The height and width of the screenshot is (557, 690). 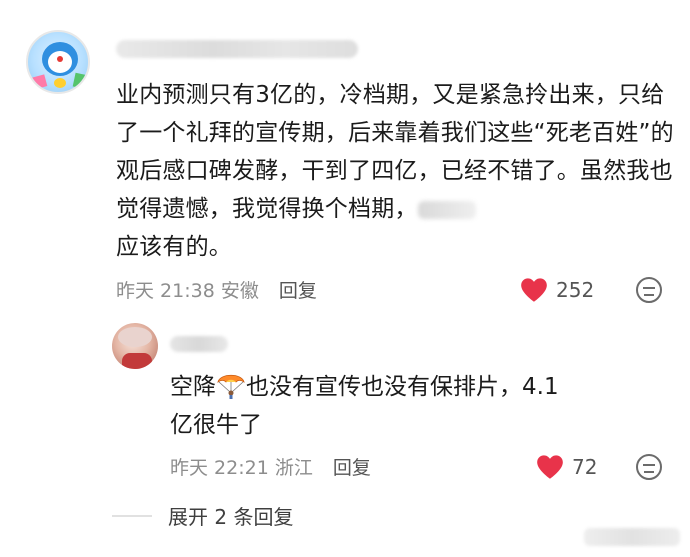 I want to click on like-button: 252, so click(x=557, y=290).